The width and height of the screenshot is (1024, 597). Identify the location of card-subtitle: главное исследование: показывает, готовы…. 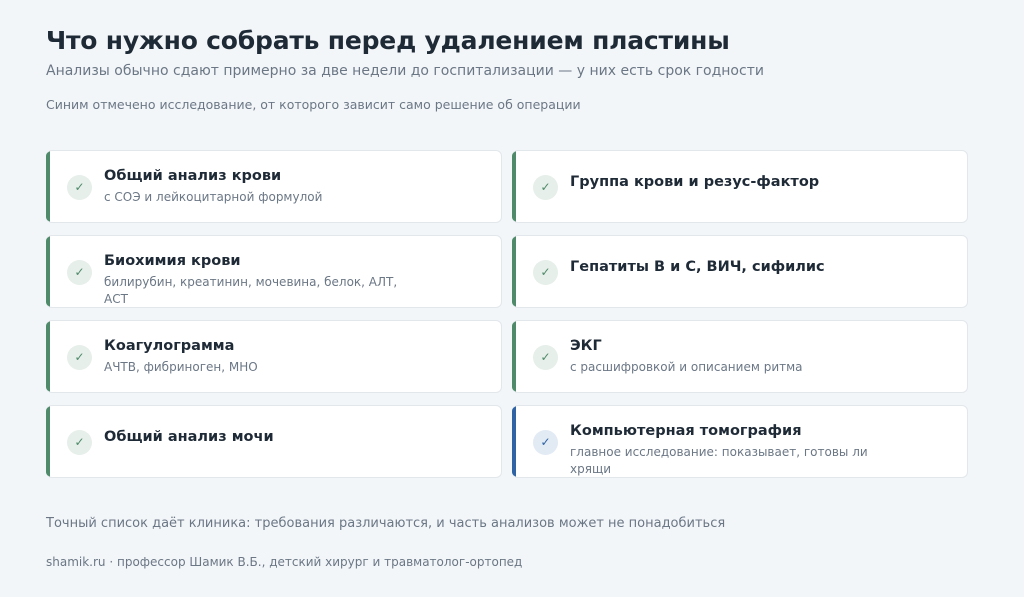
(719, 460).